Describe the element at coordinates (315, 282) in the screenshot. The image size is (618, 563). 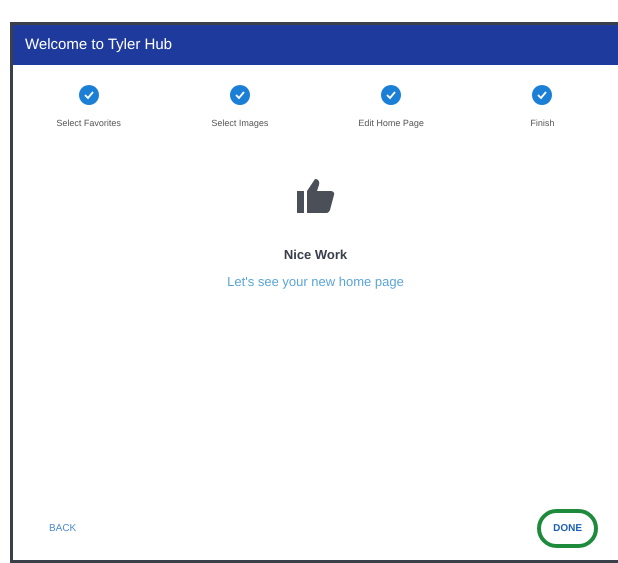
I see `message-subtitle: Let's see your new home page` at that location.